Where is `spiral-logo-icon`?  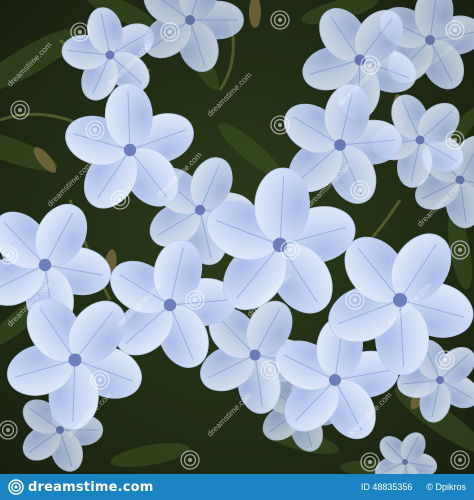 spiral-logo-icon is located at coordinates (16, 487).